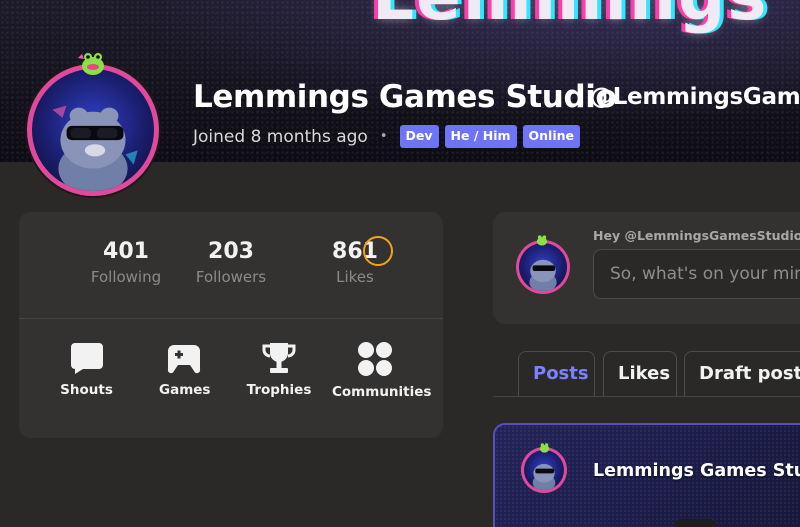 The image size is (800, 527). I want to click on nav-shouts-label: Shouts, so click(86, 390).